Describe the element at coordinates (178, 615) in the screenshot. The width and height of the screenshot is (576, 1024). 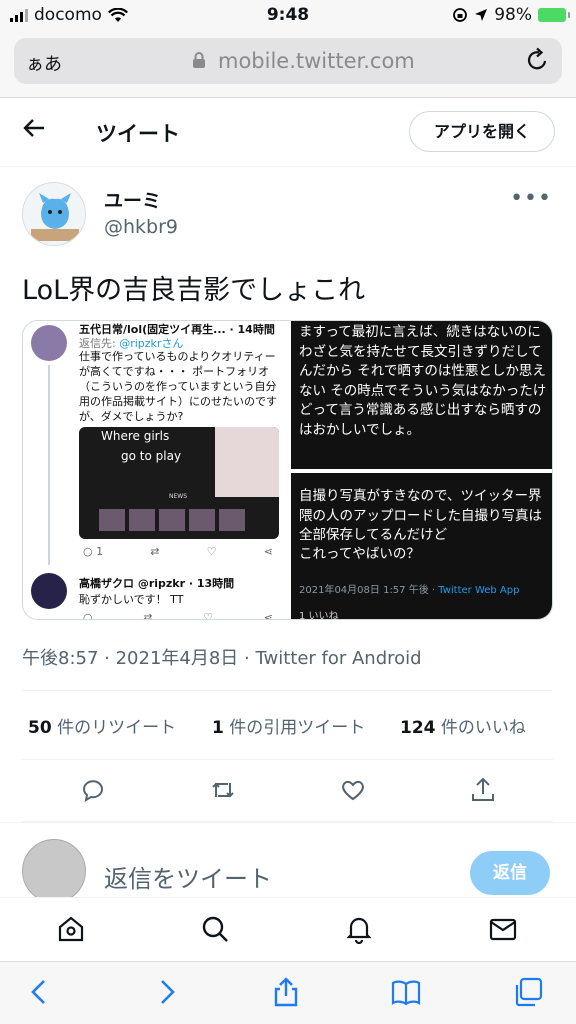
I see `screenshot-actions-2: ○ ⇄ ♡ ⋖` at that location.